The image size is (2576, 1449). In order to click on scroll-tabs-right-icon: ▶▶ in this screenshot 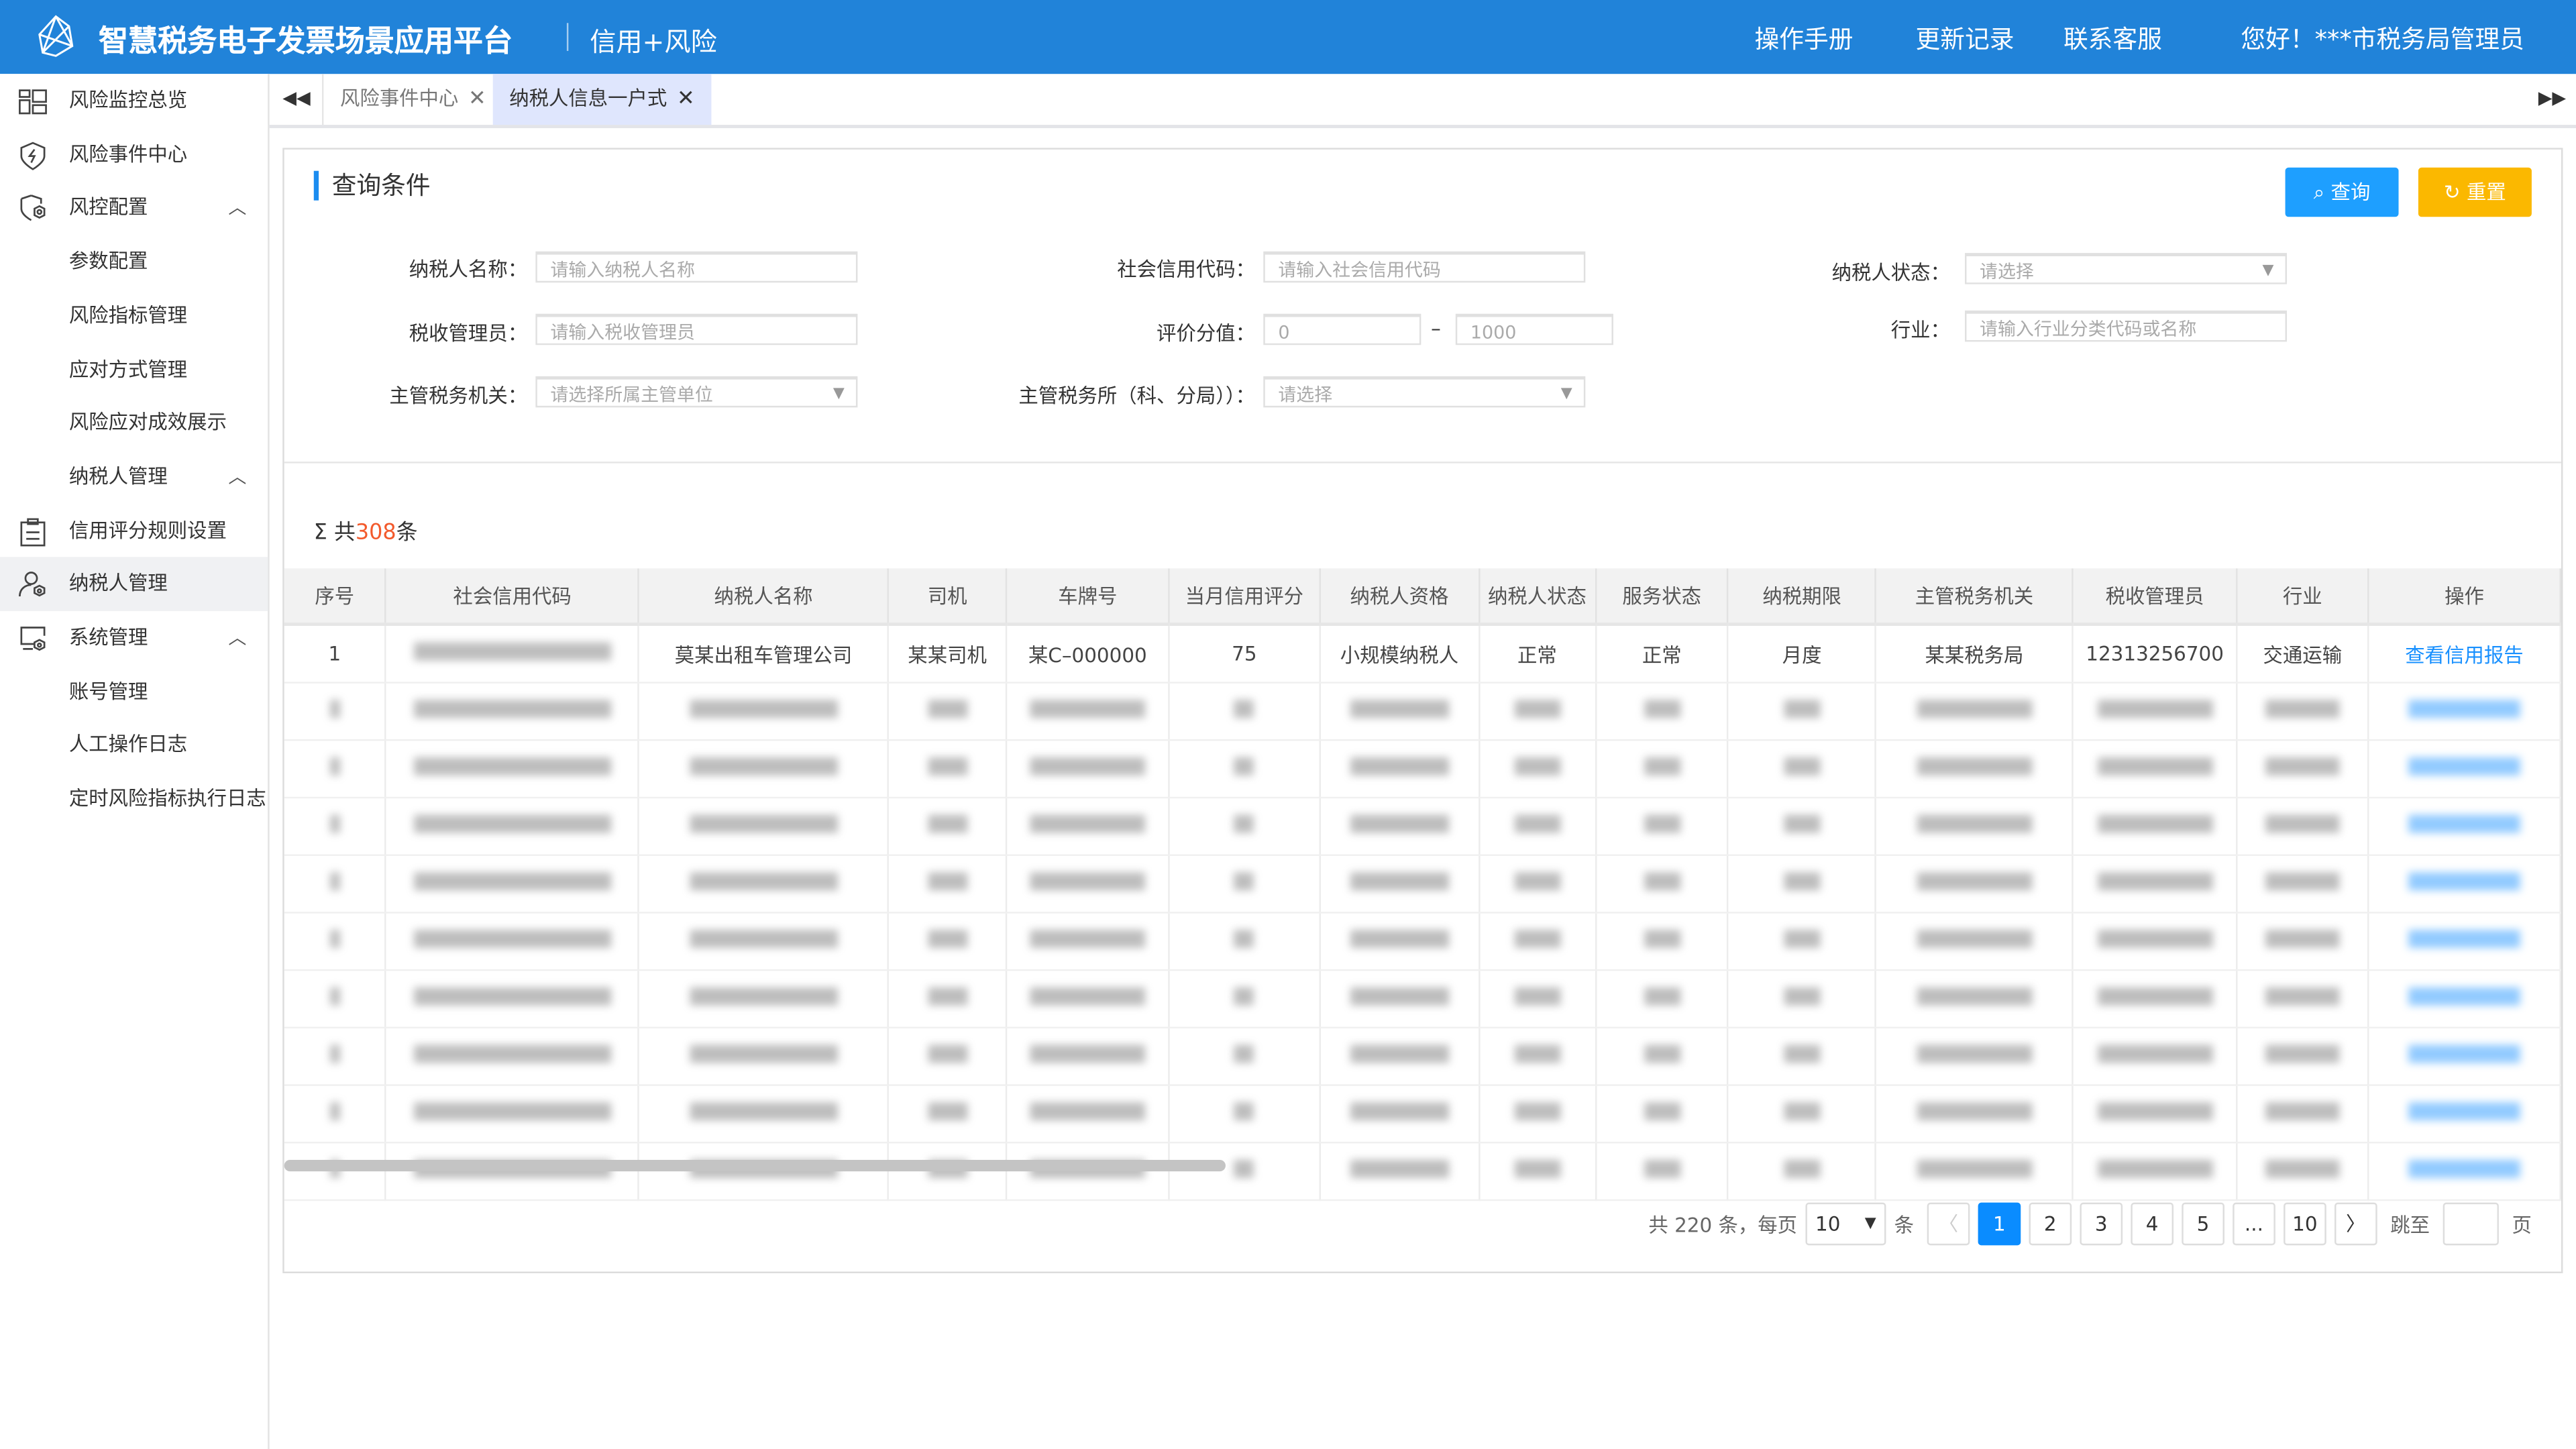, I will do `click(2552, 98)`.